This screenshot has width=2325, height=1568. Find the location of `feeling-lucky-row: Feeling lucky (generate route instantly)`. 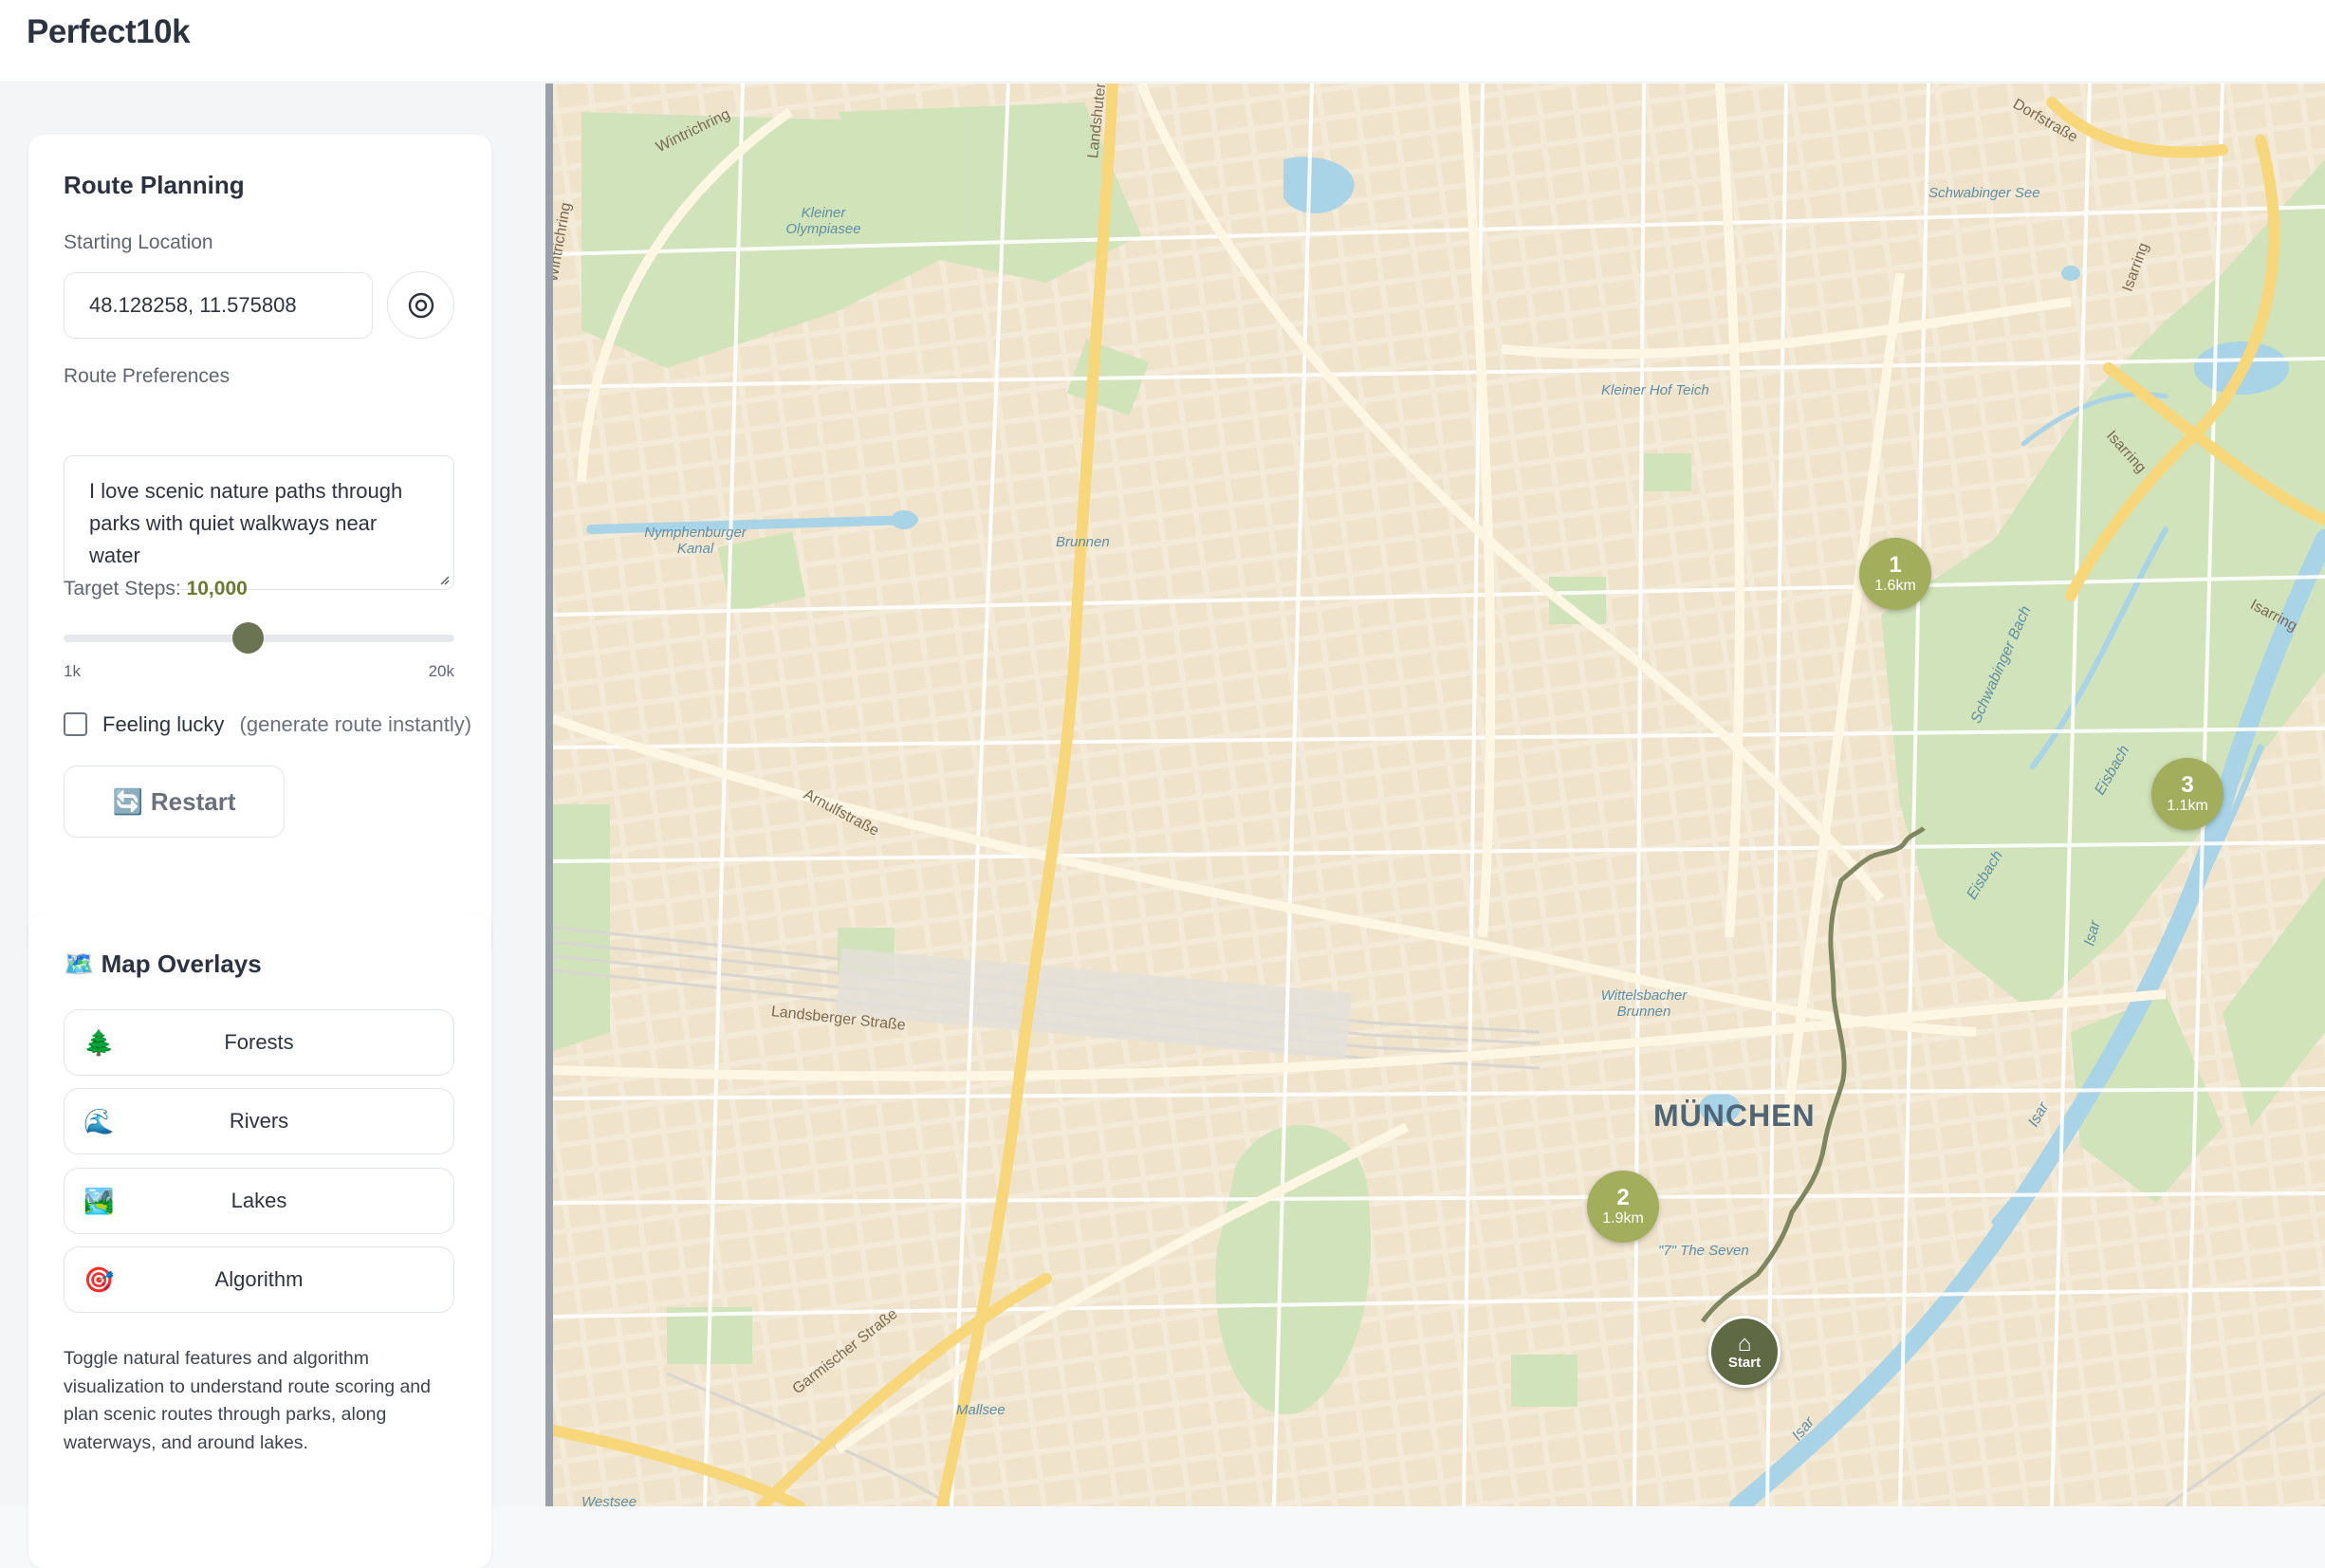

feeling-lucky-row: Feeling lucky (generate route instantly) is located at coordinates (286, 725).